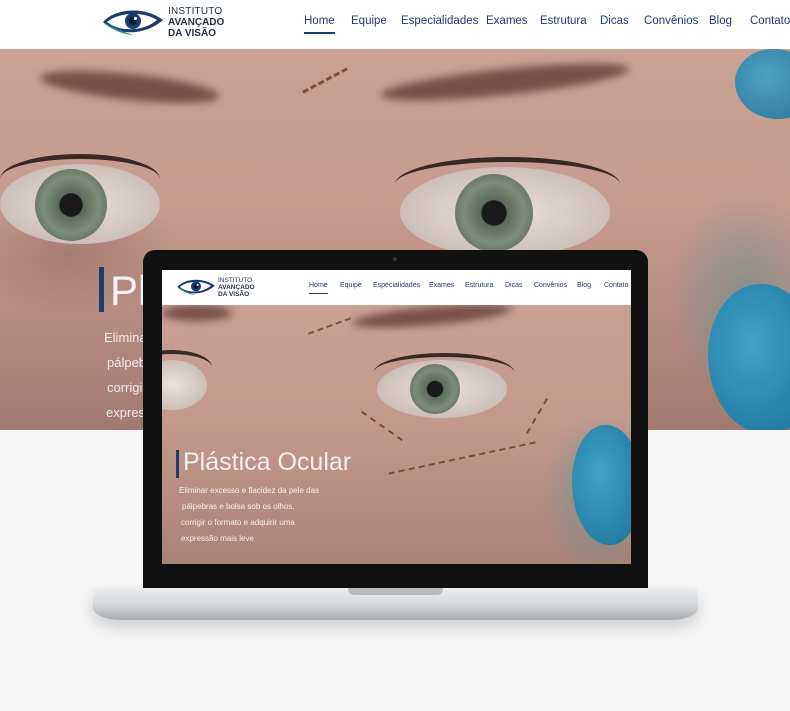  Describe the element at coordinates (514, 285) in the screenshot. I see `screen-nav-dicas: Dicas` at that location.